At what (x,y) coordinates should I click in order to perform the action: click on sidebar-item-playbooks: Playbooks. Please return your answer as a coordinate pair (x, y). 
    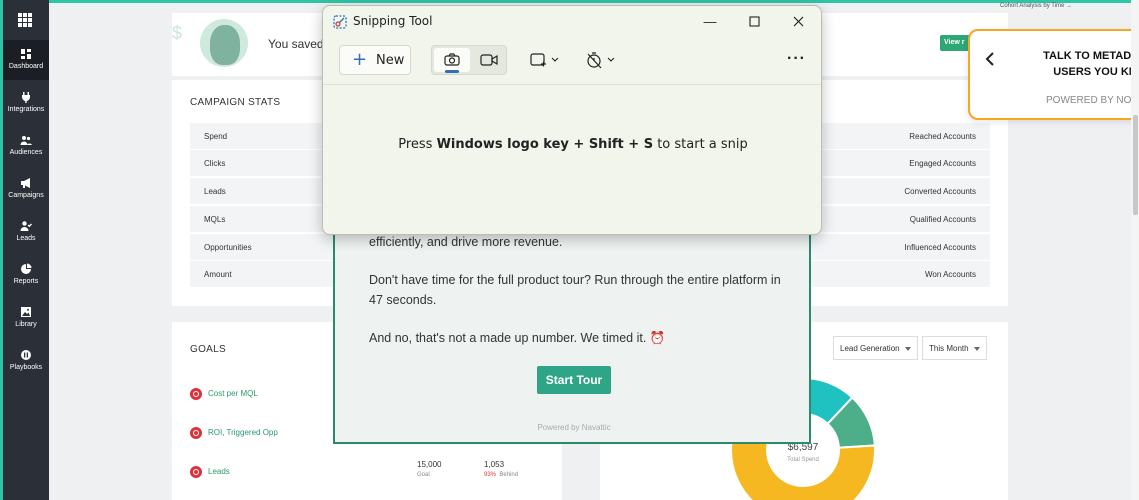
    Looking at the image, I should click on (26, 360).